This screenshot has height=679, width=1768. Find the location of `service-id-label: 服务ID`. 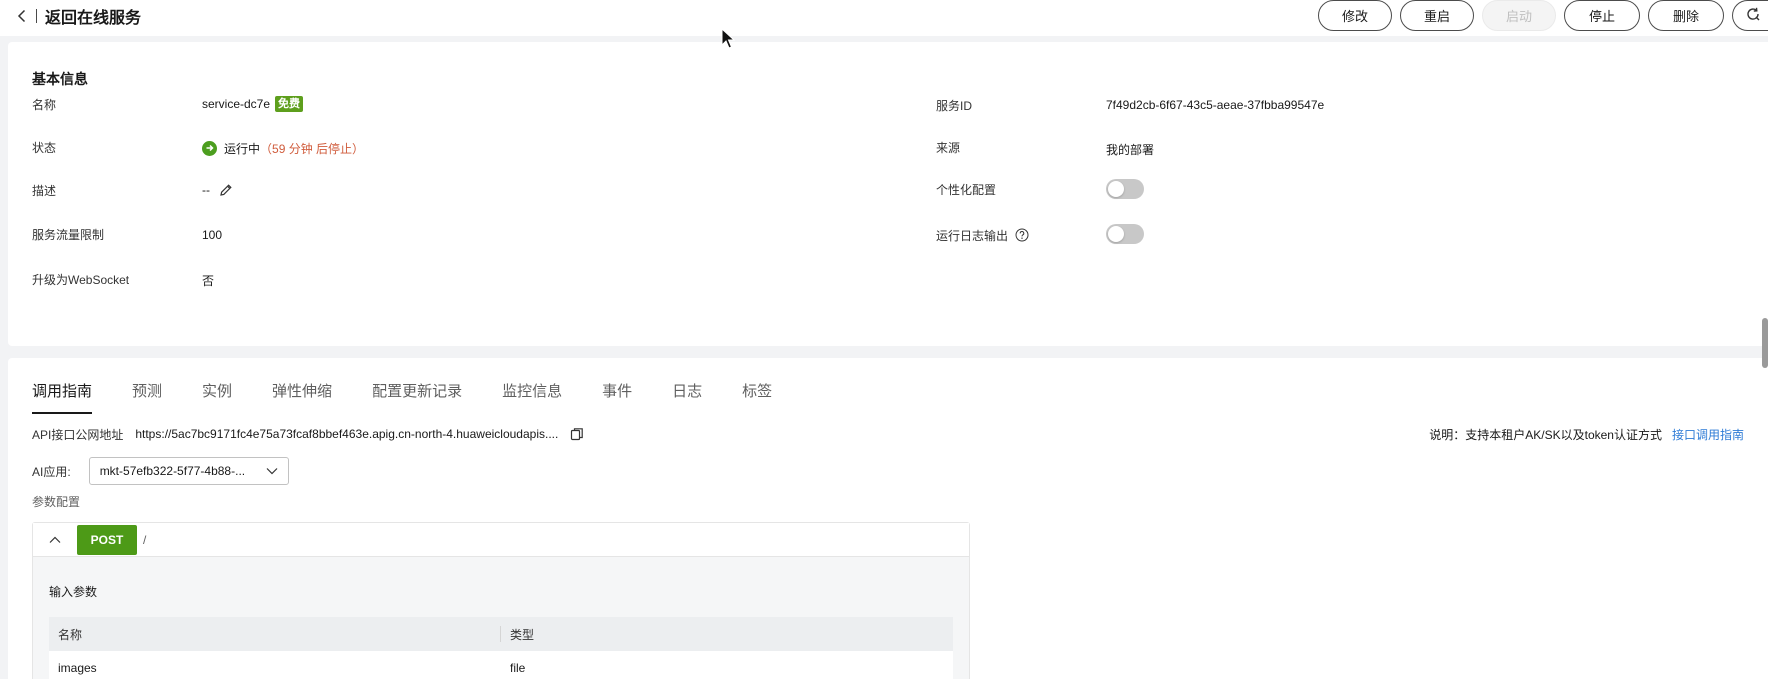

service-id-label: 服务ID is located at coordinates (954, 105).